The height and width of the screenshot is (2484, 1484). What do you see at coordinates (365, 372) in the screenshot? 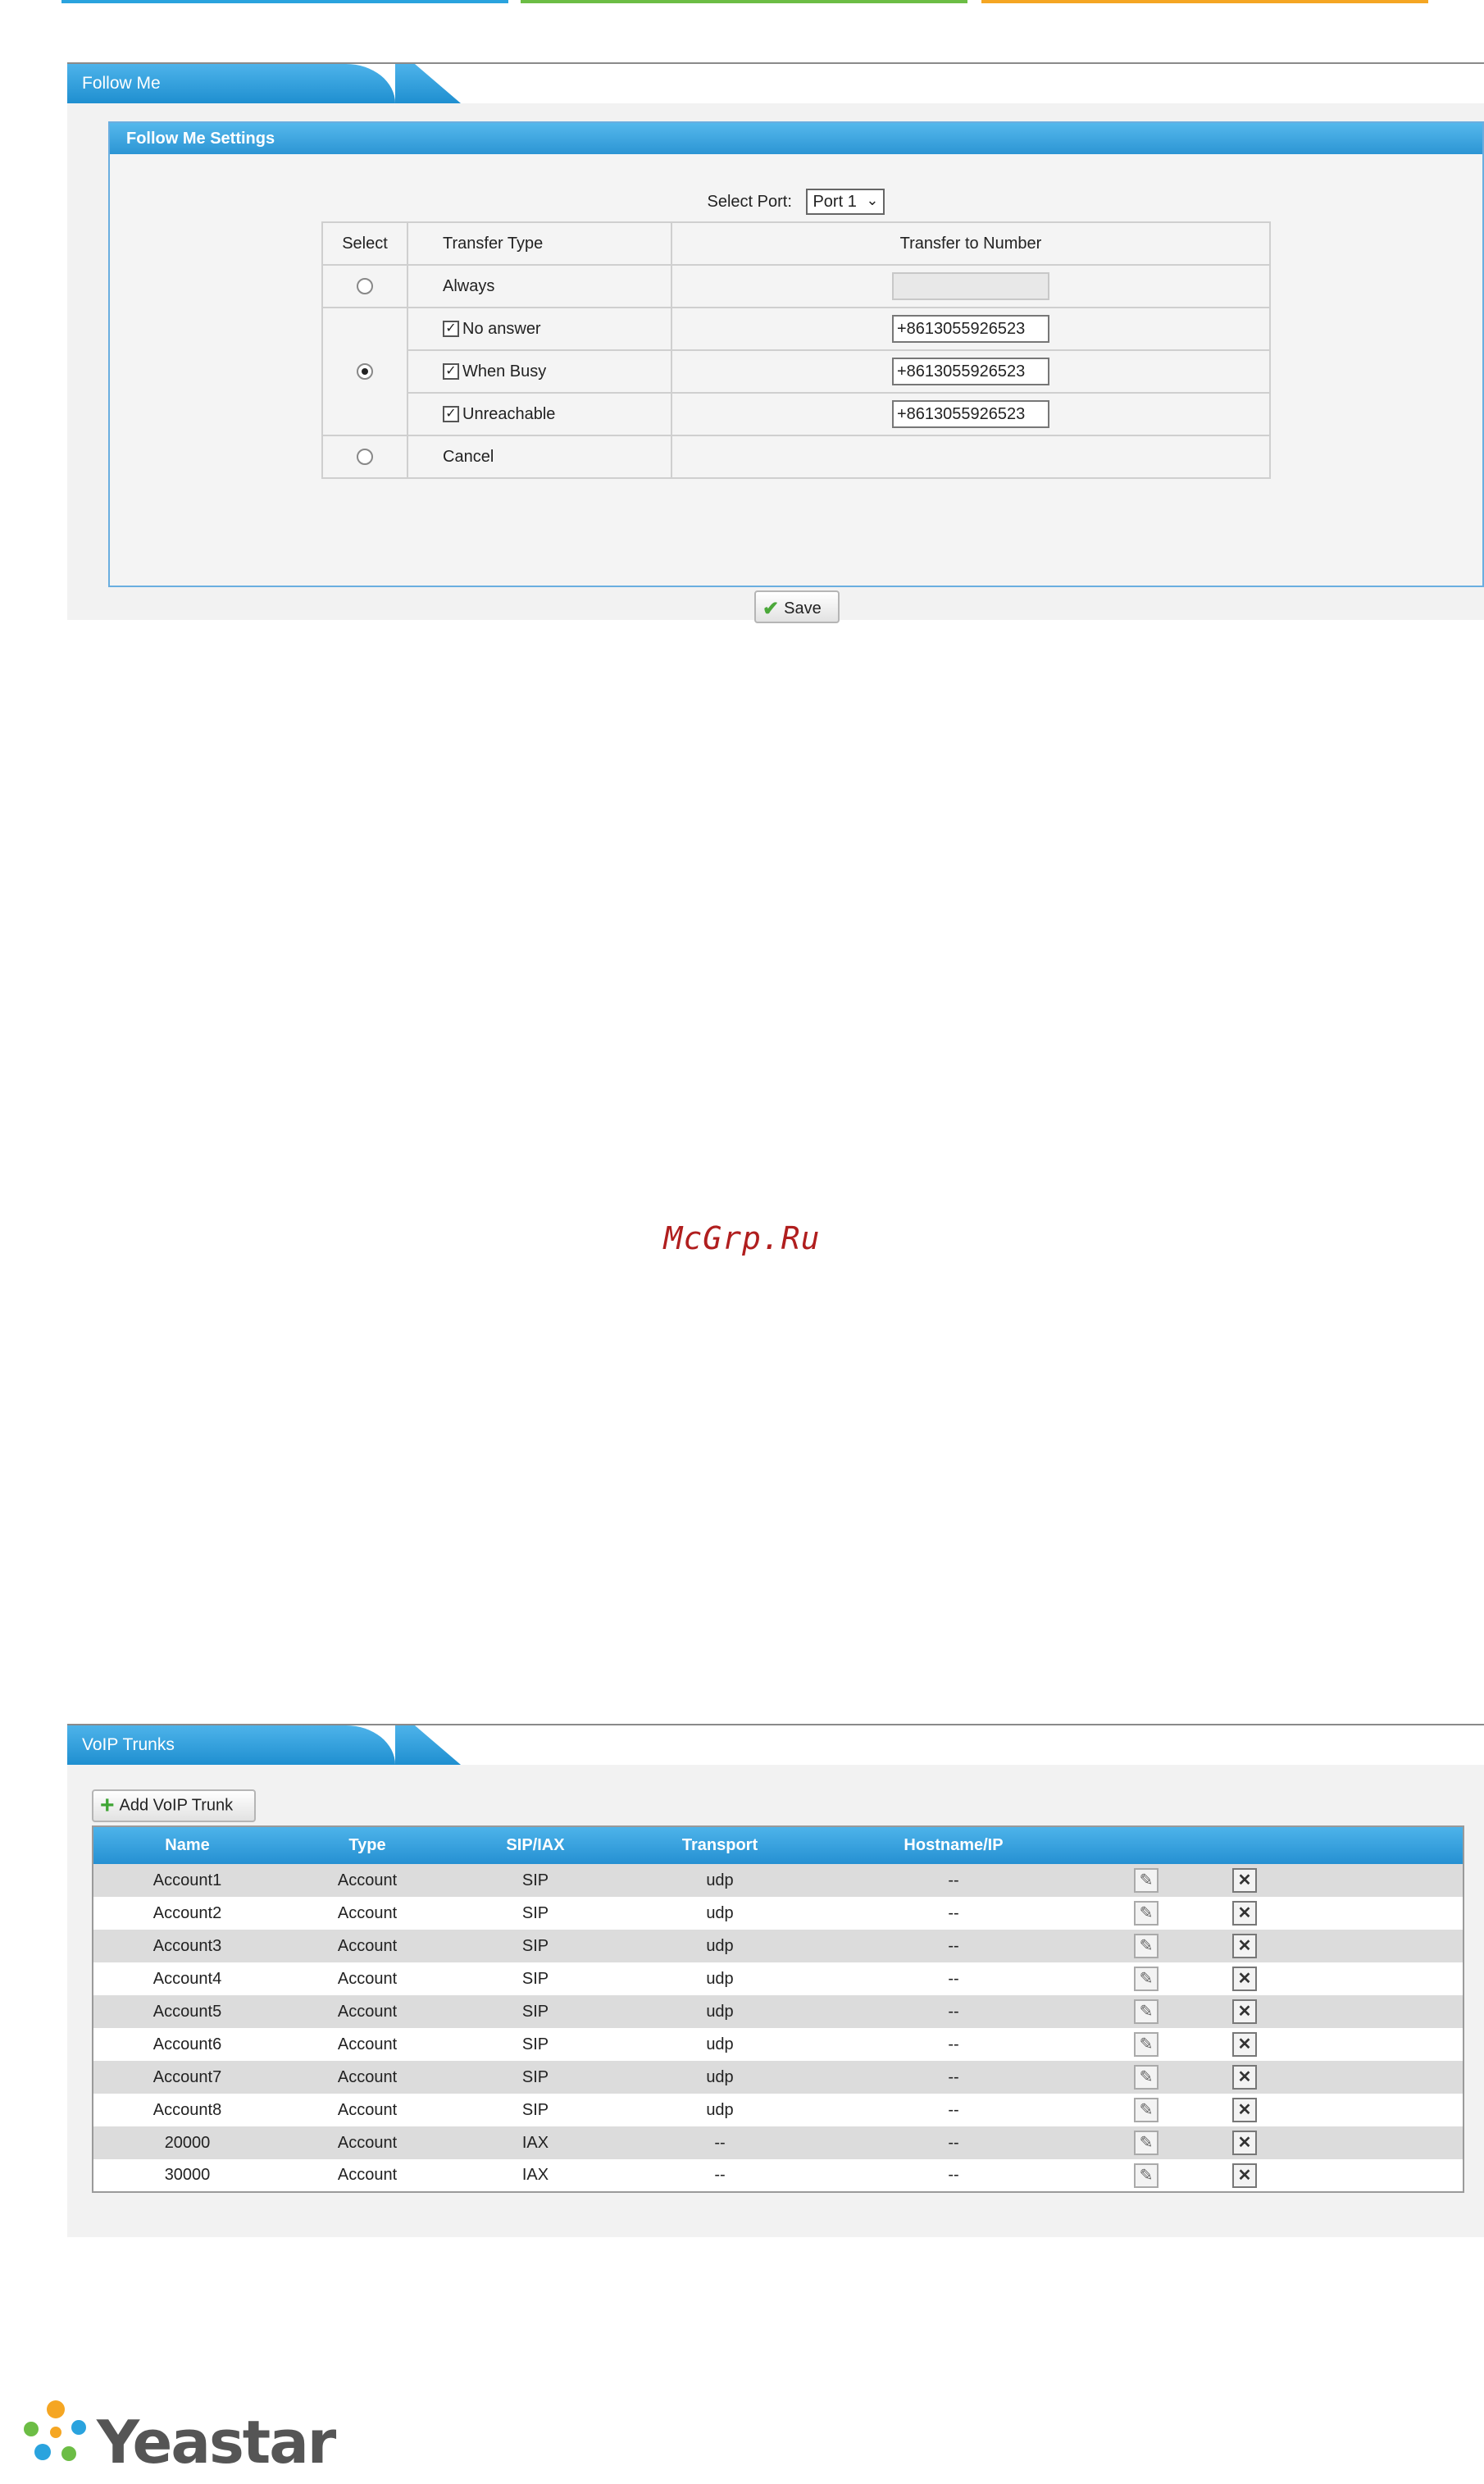
I see `radio-conditional` at bounding box center [365, 372].